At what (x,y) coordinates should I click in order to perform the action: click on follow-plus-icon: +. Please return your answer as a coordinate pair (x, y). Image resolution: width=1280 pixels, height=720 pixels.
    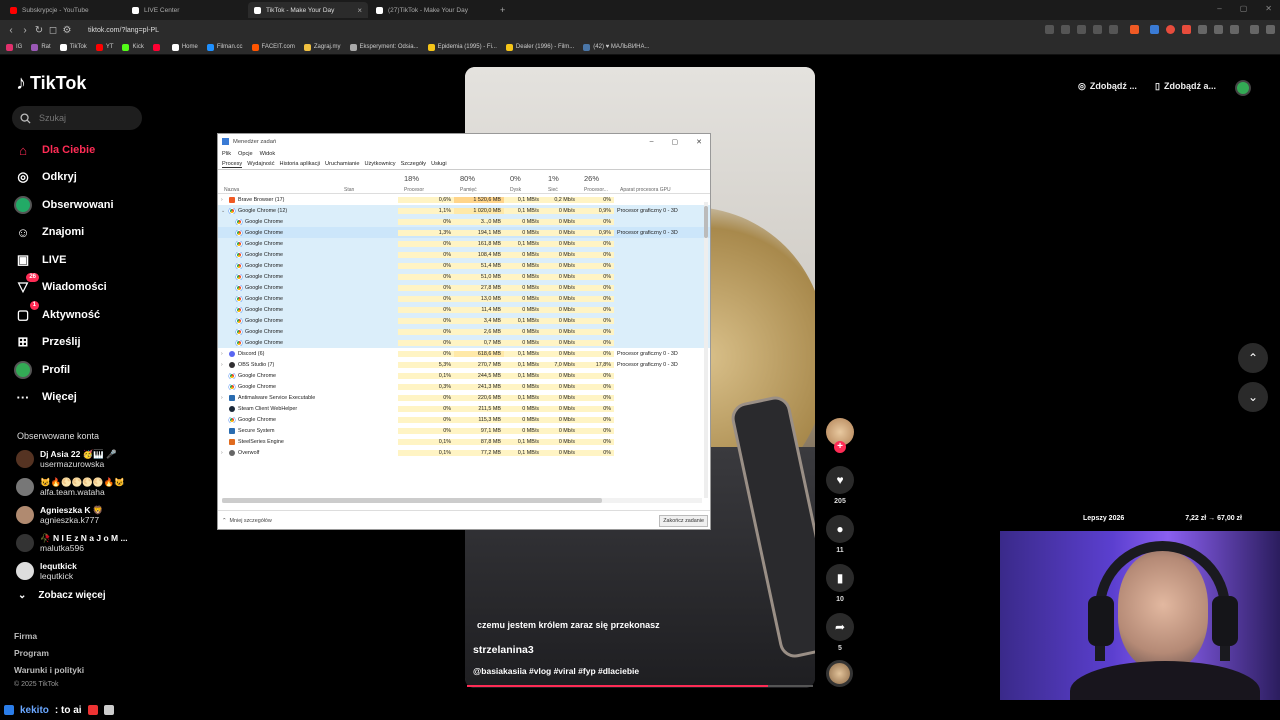
    Looking at the image, I should click on (840, 447).